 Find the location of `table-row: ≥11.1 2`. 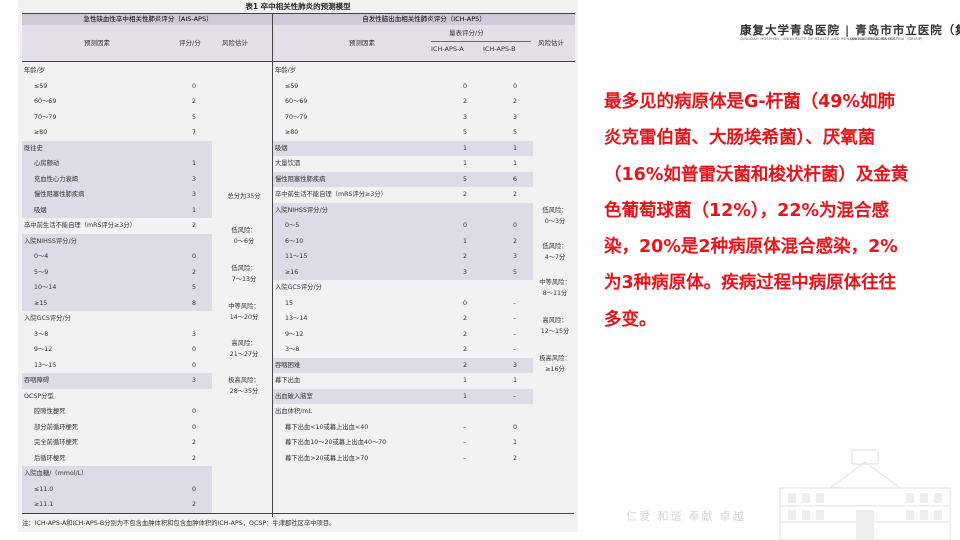

table-row: ≥11.1 2 is located at coordinates (117, 505).